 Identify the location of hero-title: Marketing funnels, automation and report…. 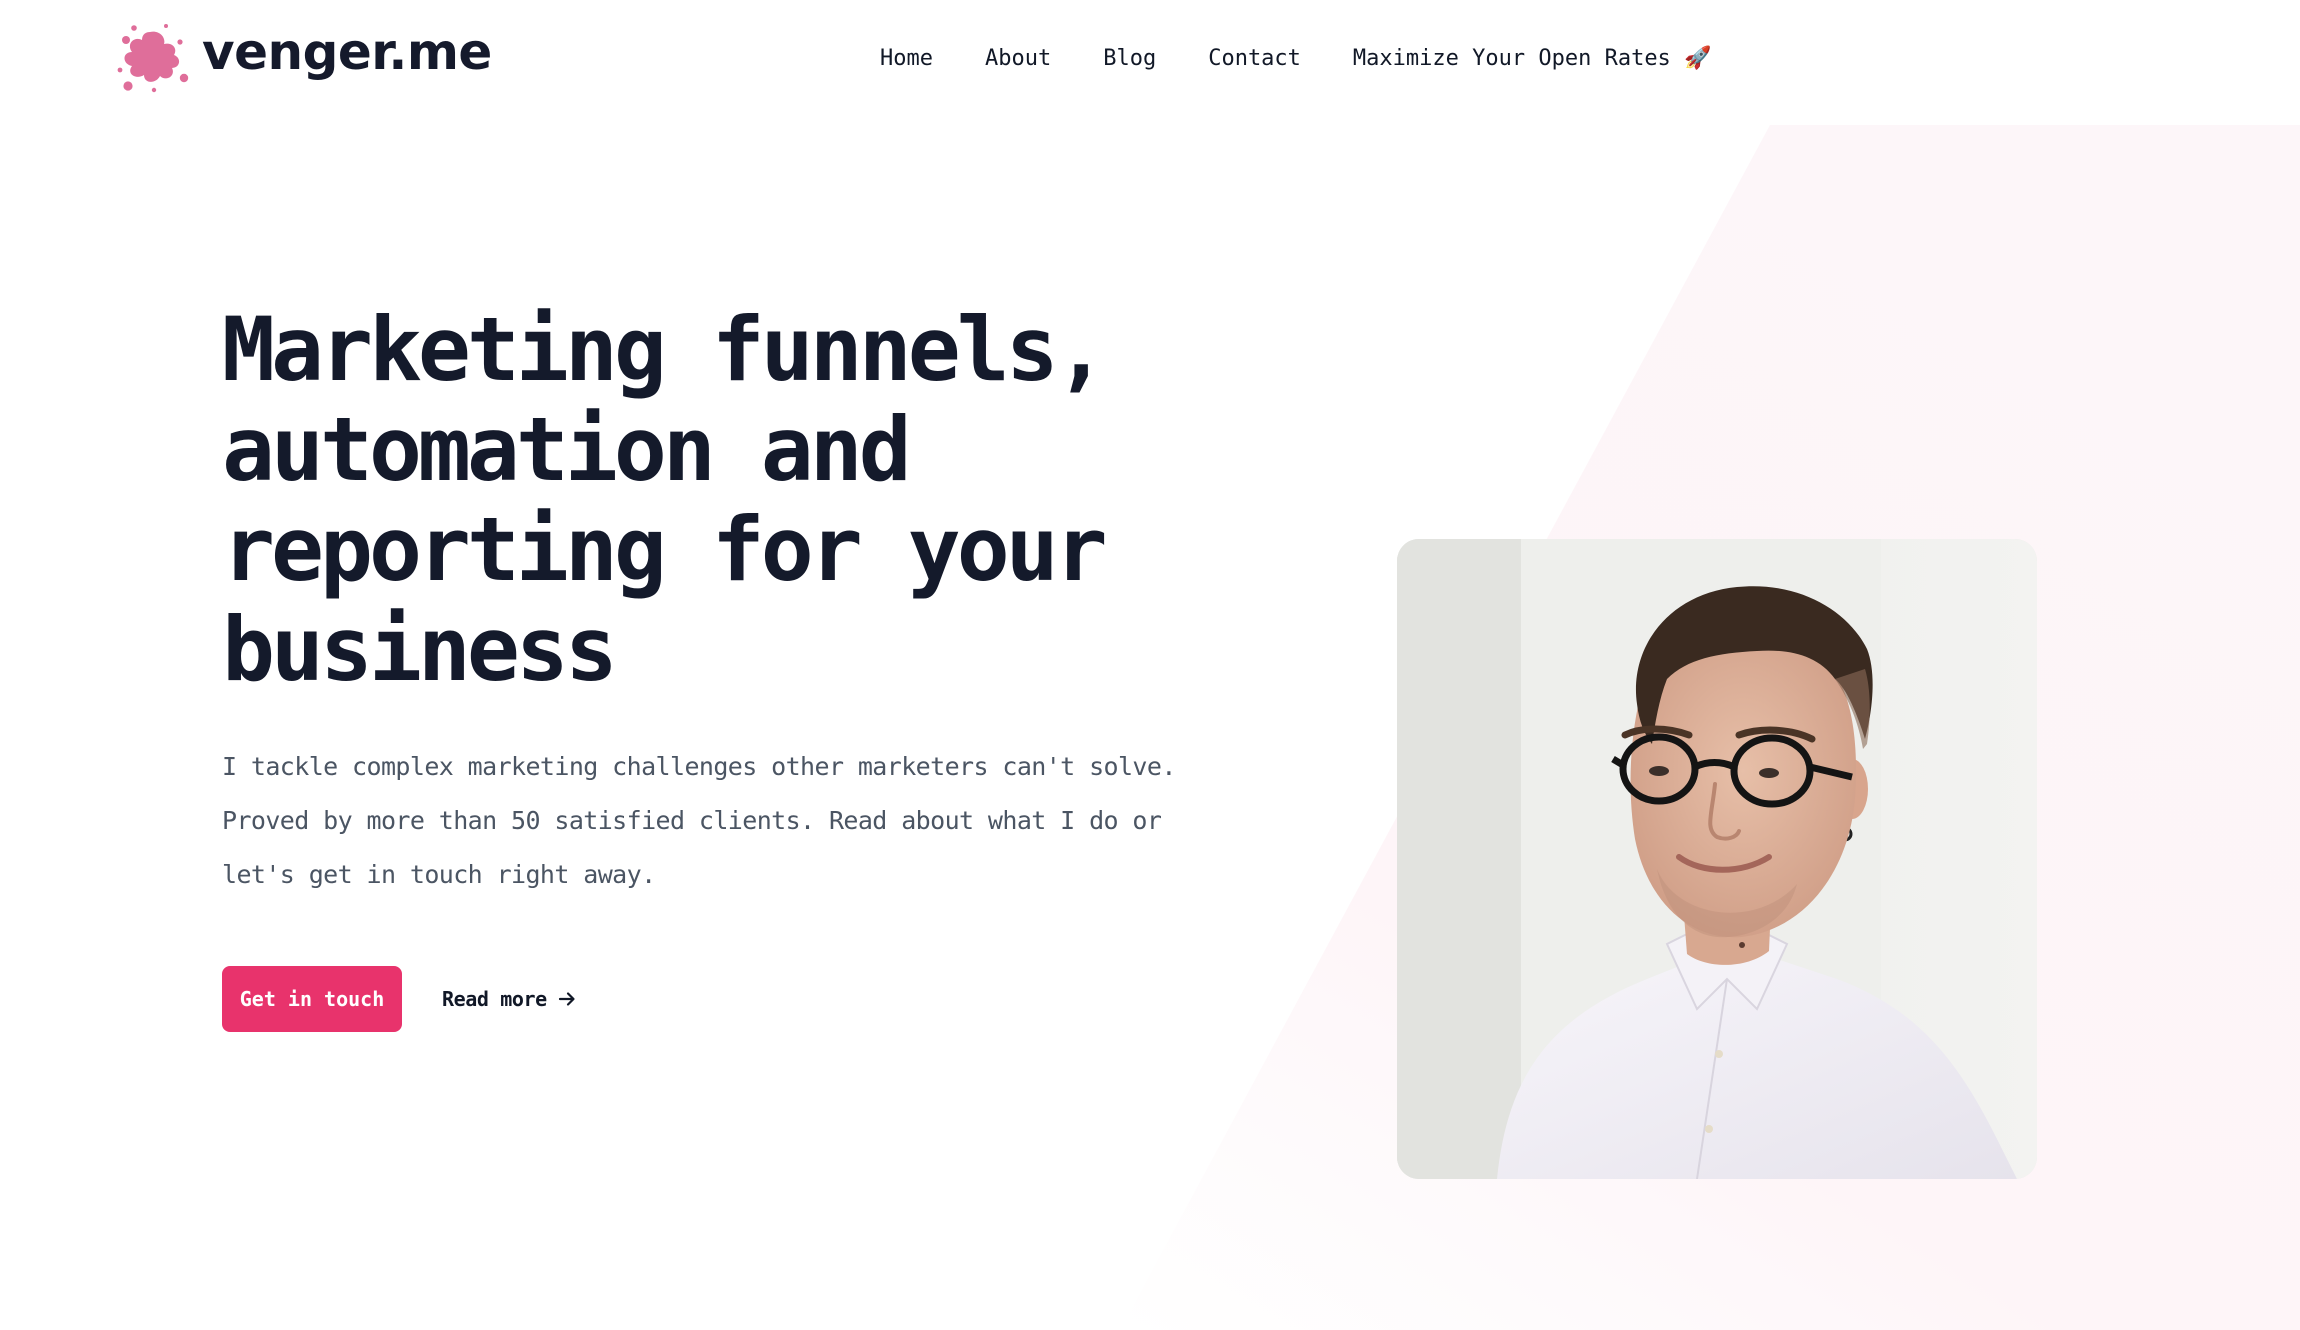
(665, 499).